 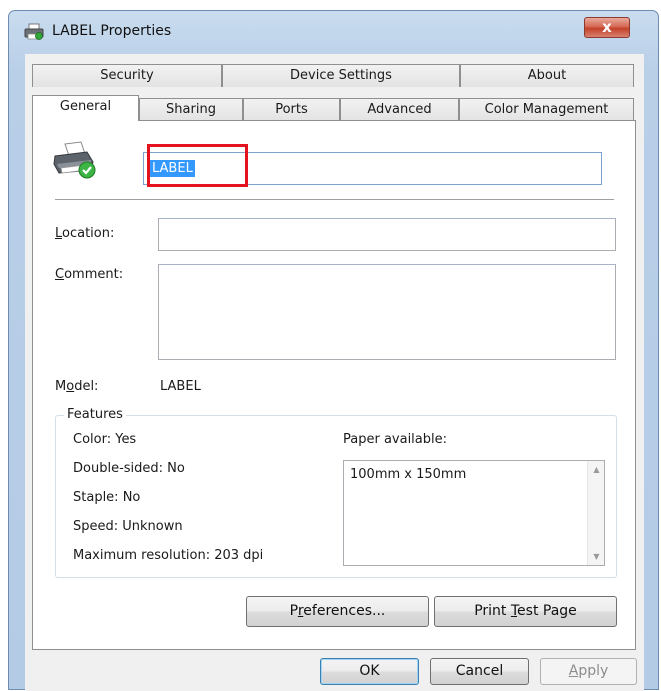 I want to click on tab-general: General, so click(x=85, y=108).